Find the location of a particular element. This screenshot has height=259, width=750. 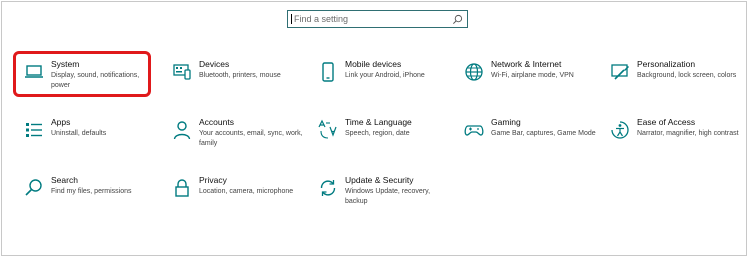

tile-title: Accounts is located at coordinates (216, 122).